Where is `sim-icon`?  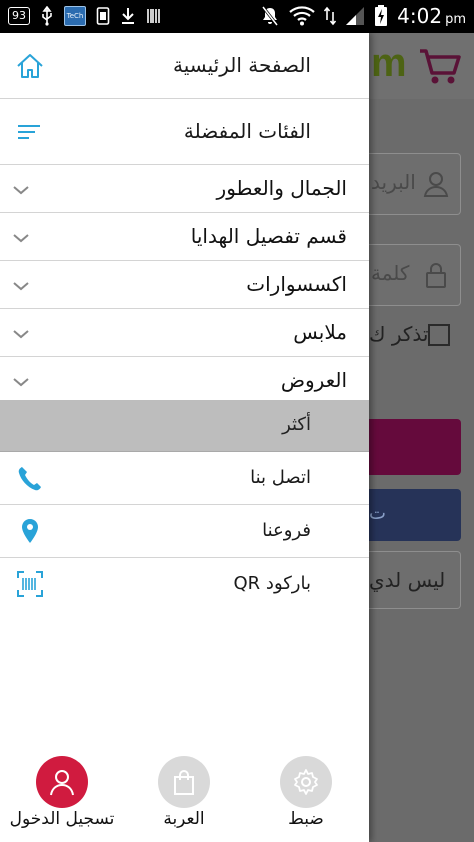 sim-icon is located at coordinates (103, 16).